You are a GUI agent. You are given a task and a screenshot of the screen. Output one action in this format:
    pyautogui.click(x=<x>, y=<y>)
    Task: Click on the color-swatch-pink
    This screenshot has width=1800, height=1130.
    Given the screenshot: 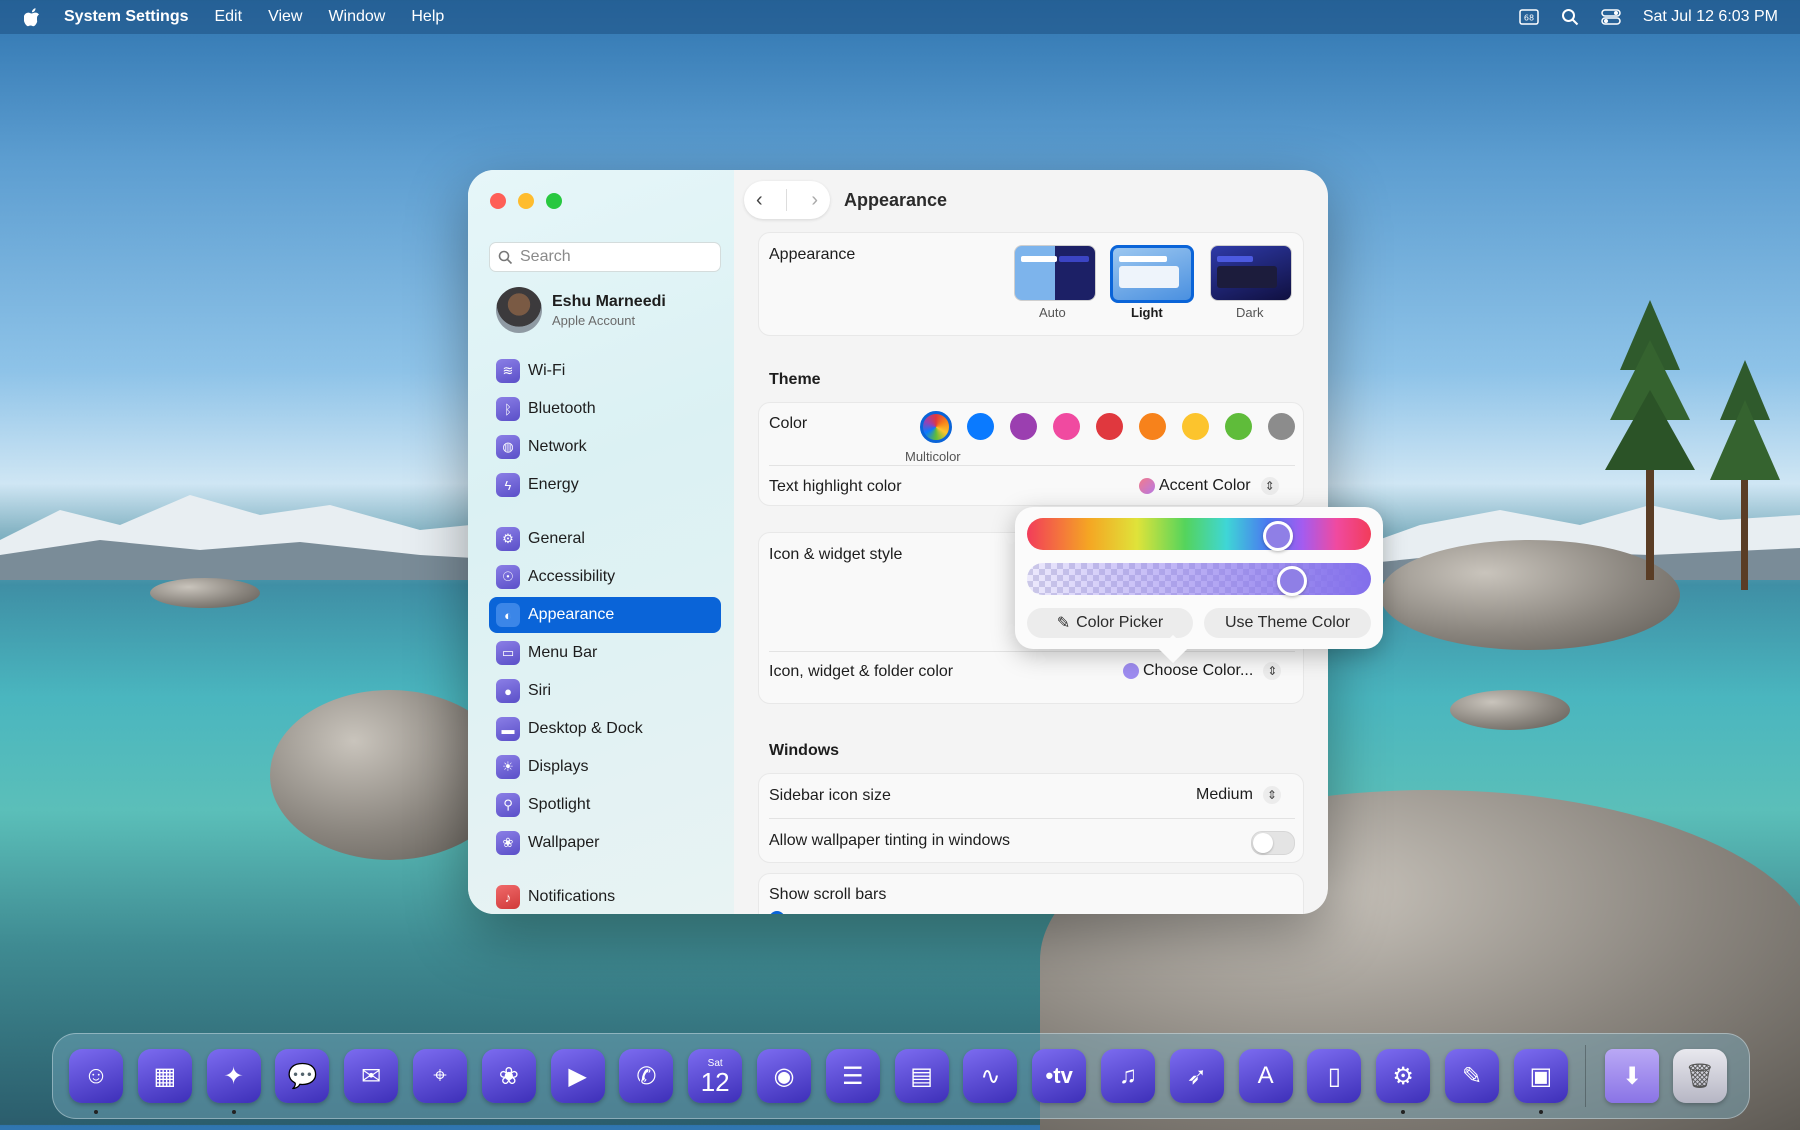 What is the action you would take?
    pyautogui.click(x=1066, y=426)
    